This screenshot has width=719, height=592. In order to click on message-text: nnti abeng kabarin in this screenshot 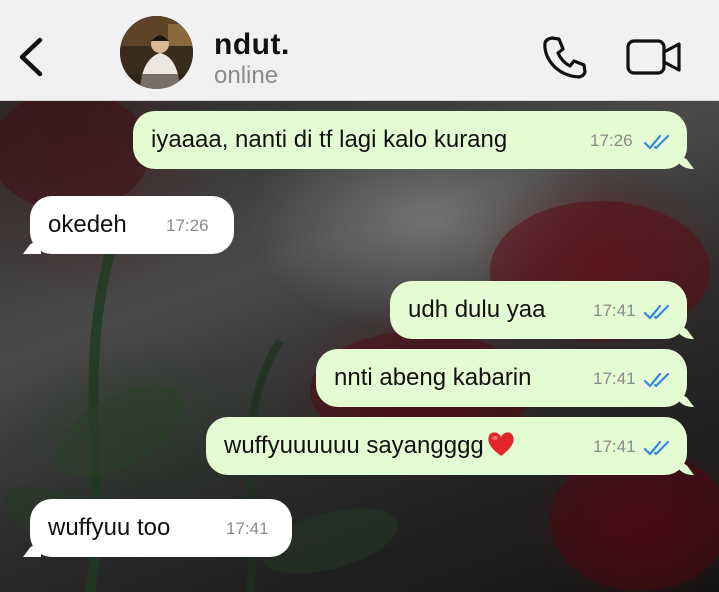, I will do `click(433, 377)`.